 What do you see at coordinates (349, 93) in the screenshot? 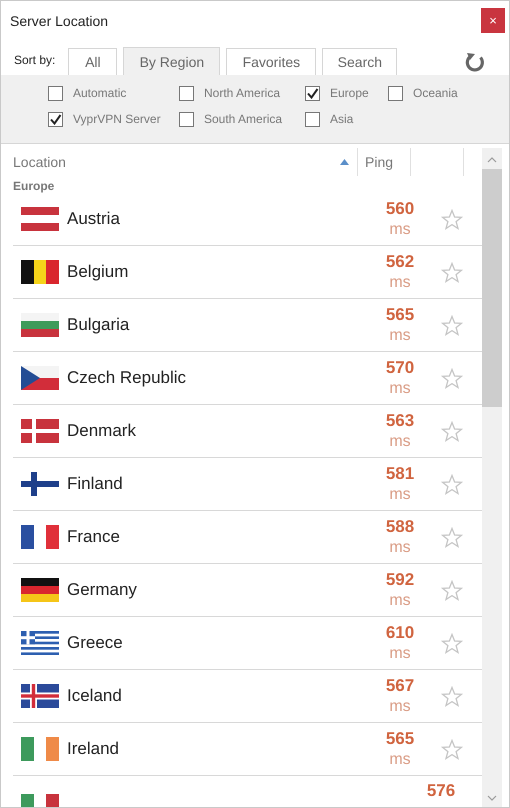
I see `checkbox-label: Europe` at bounding box center [349, 93].